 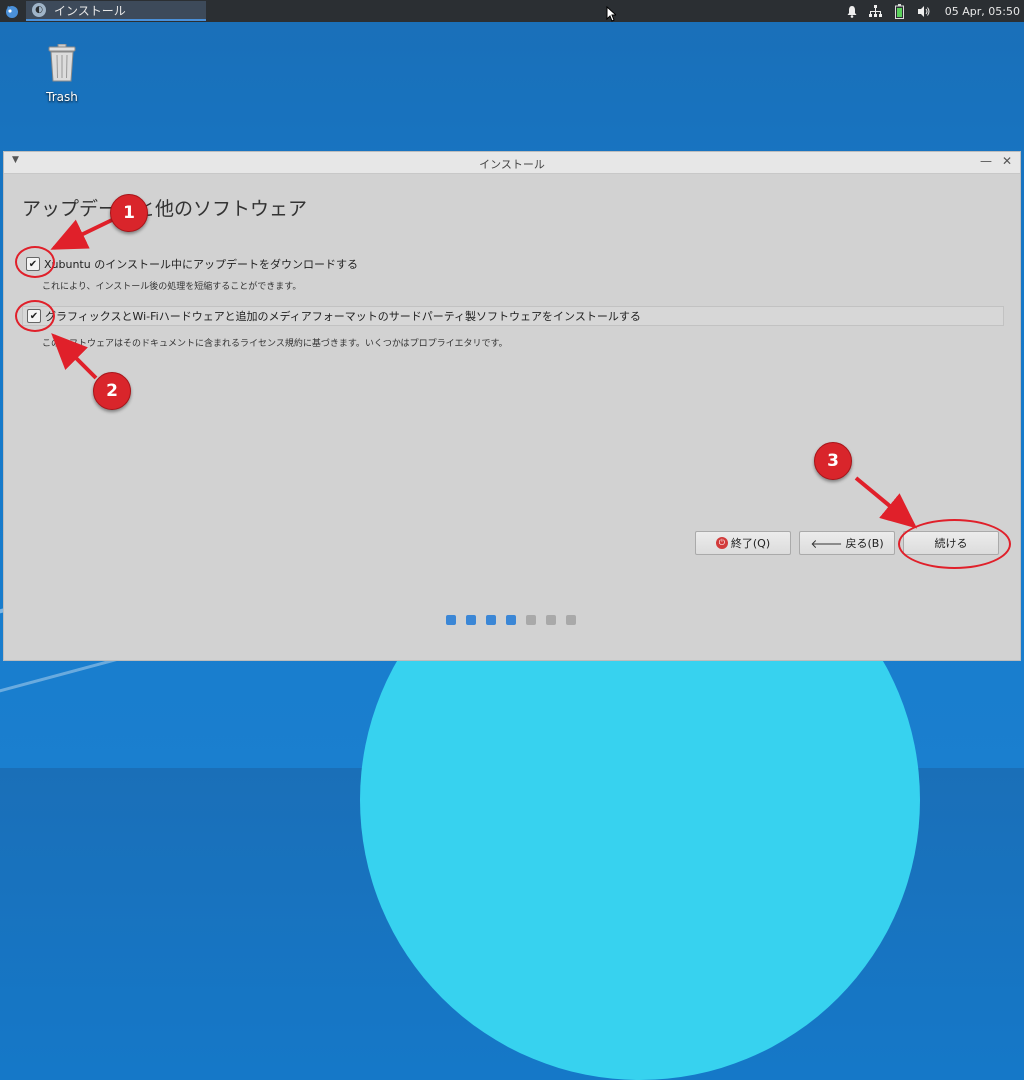 What do you see at coordinates (612, 15) in the screenshot?
I see `mouse-cursor-icon` at bounding box center [612, 15].